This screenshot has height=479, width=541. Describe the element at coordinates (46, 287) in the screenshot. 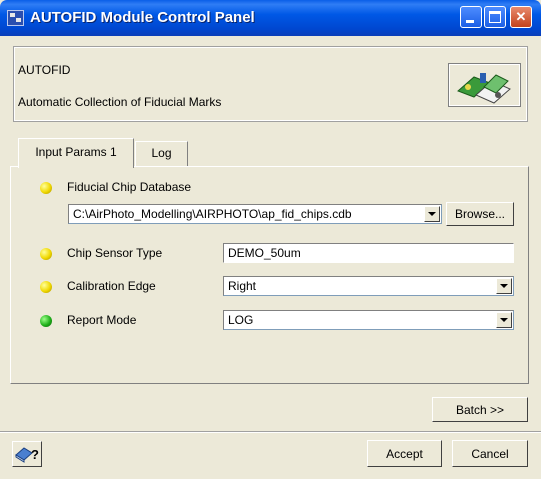

I see `calibration-edge-status-led` at that location.